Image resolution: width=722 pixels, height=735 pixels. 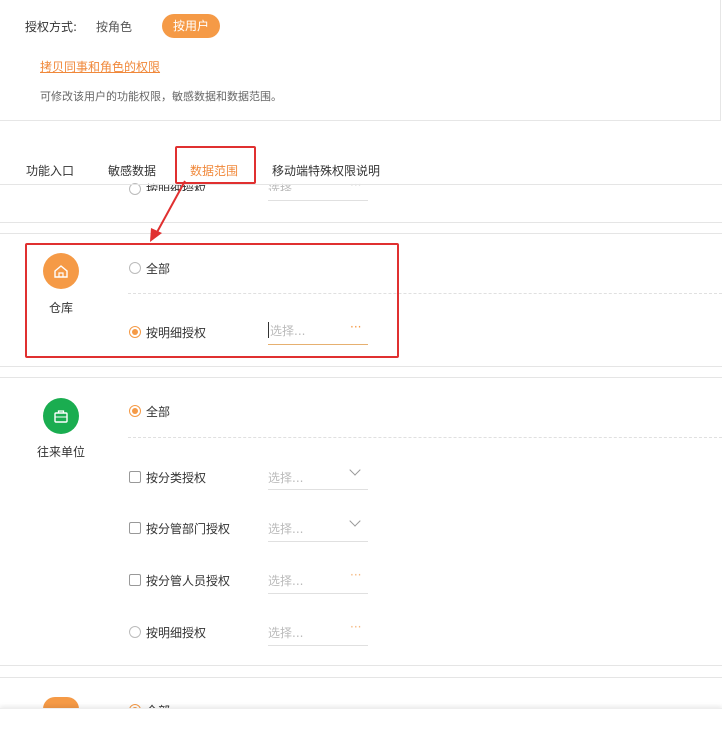 I want to click on partners-all-radio, so click(x=135, y=411).